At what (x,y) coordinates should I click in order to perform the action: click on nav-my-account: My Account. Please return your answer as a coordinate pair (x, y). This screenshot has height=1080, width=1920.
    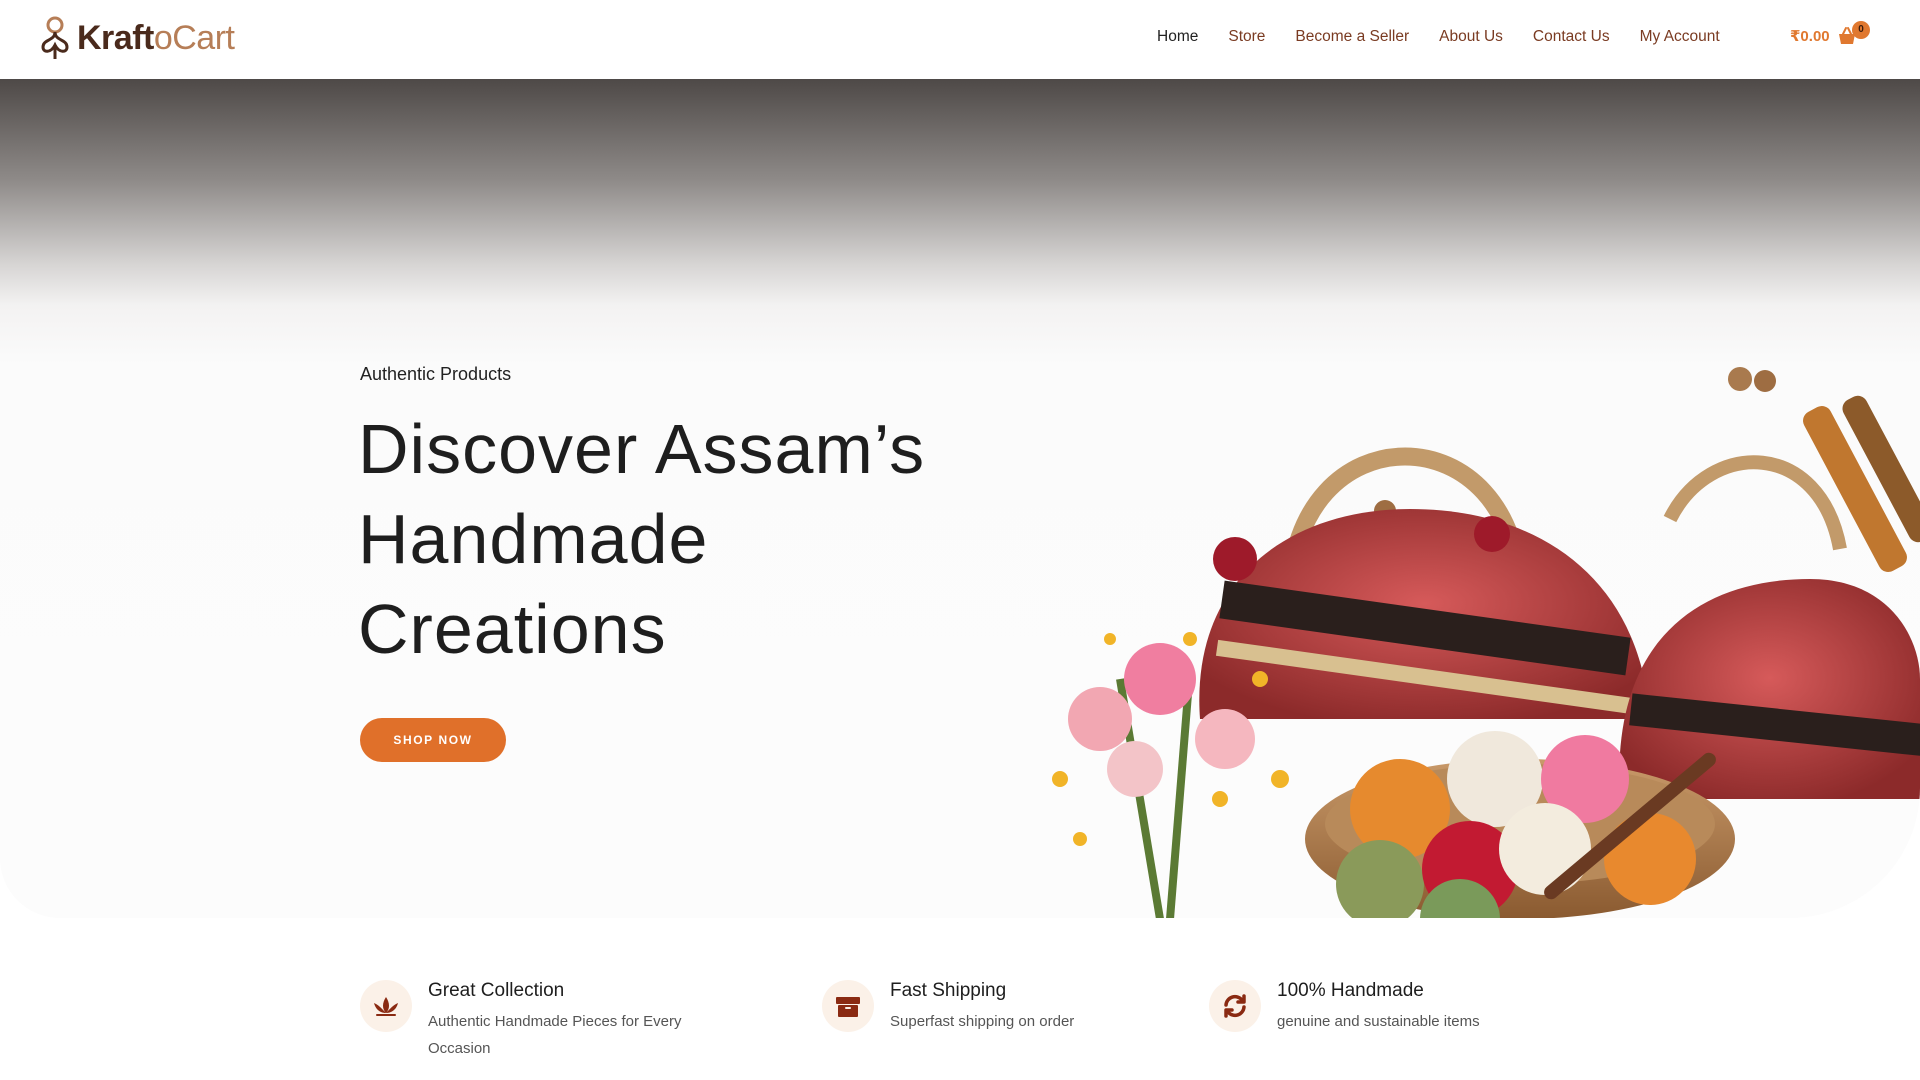
    Looking at the image, I should click on (1680, 37).